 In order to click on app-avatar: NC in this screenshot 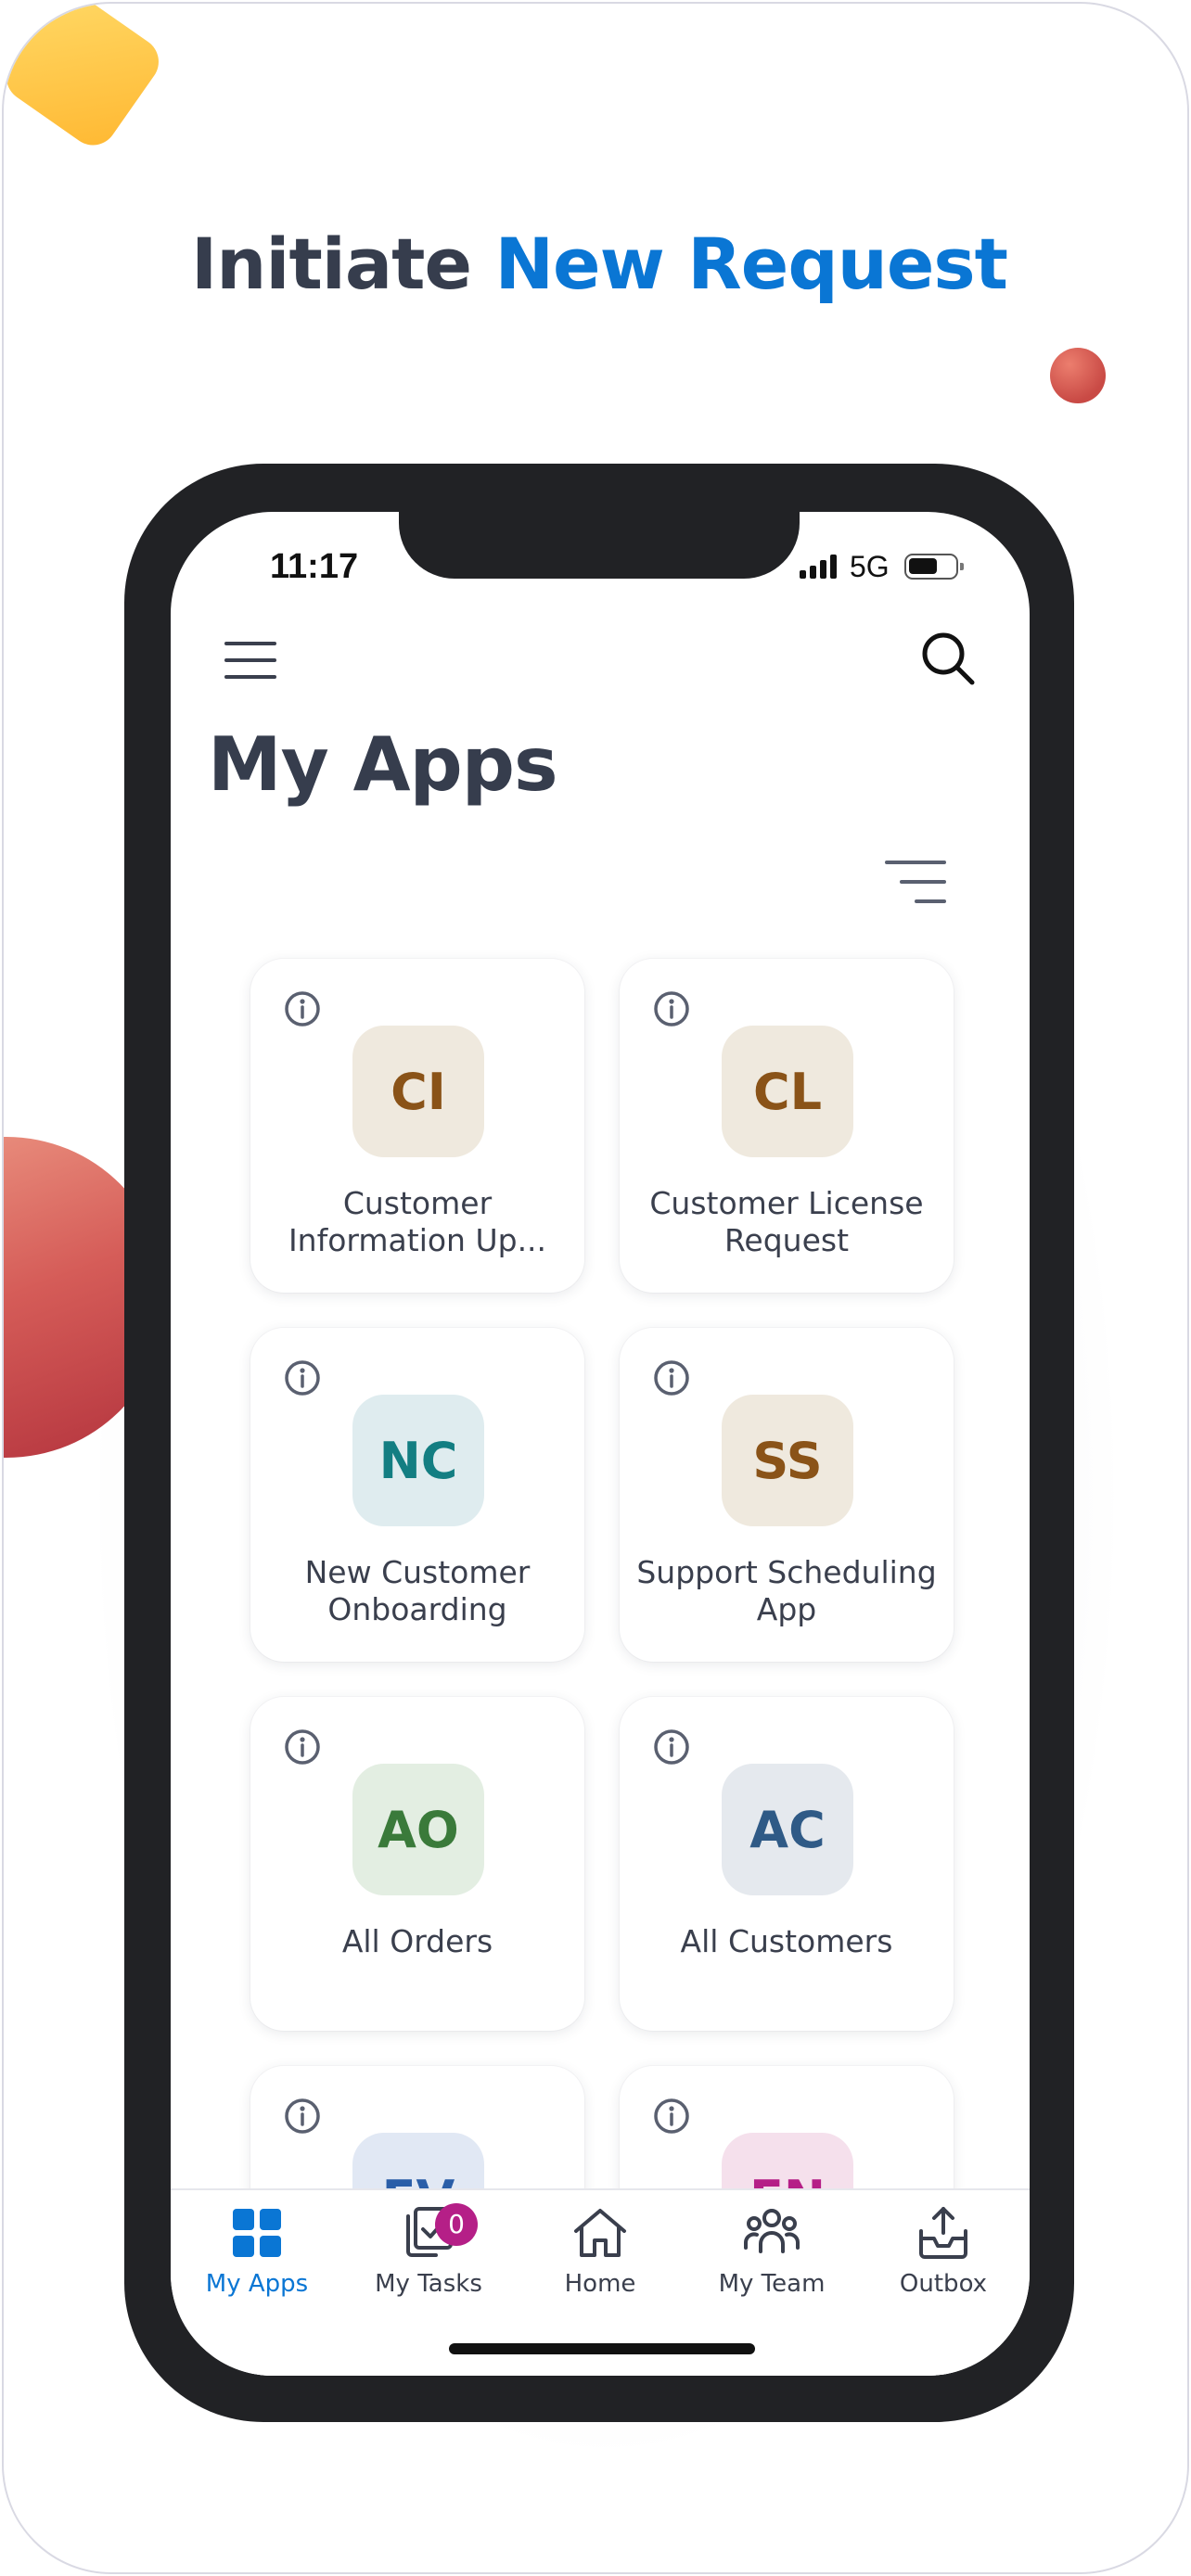, I will do `click(418, 1460)`.